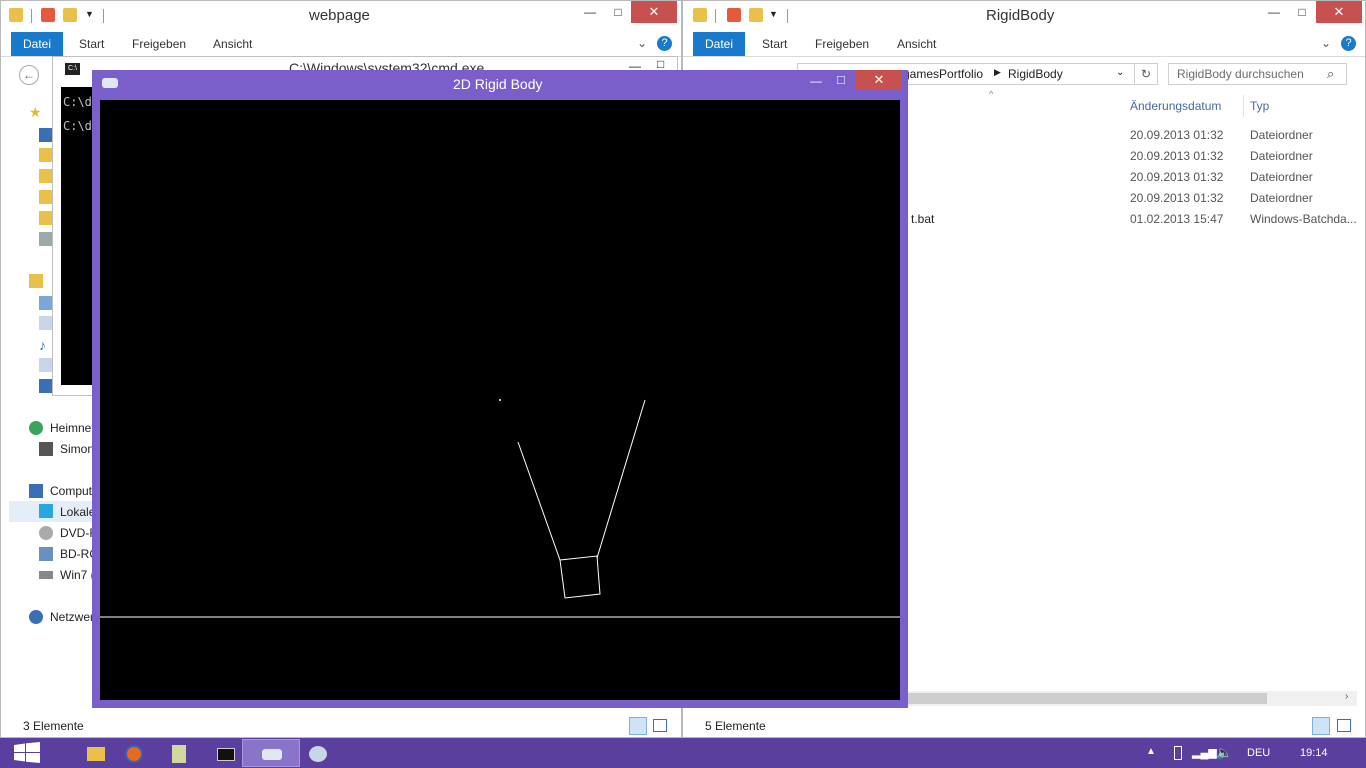 The height and width of the screenshot is (768, 1366). I want to click on scrollbar-thumb, so click(1087, 698).